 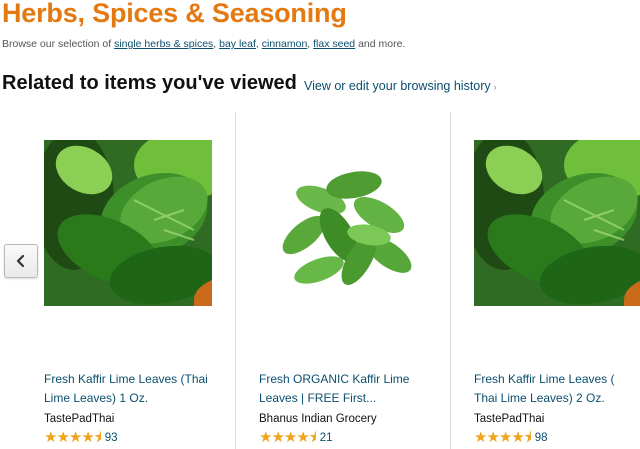 I want to click on rating: ★★★★⯨ 21, so click(x=296, y=438).